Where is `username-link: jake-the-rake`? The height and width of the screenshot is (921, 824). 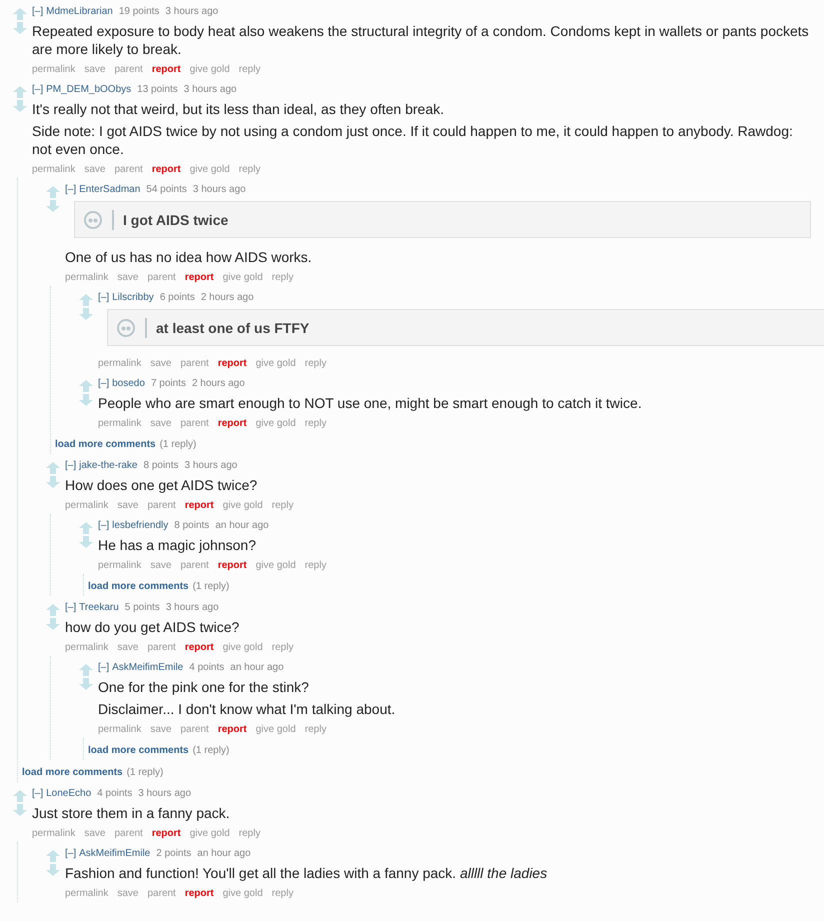 username-link: jake-the-rake is located at coordinates (108, 466).